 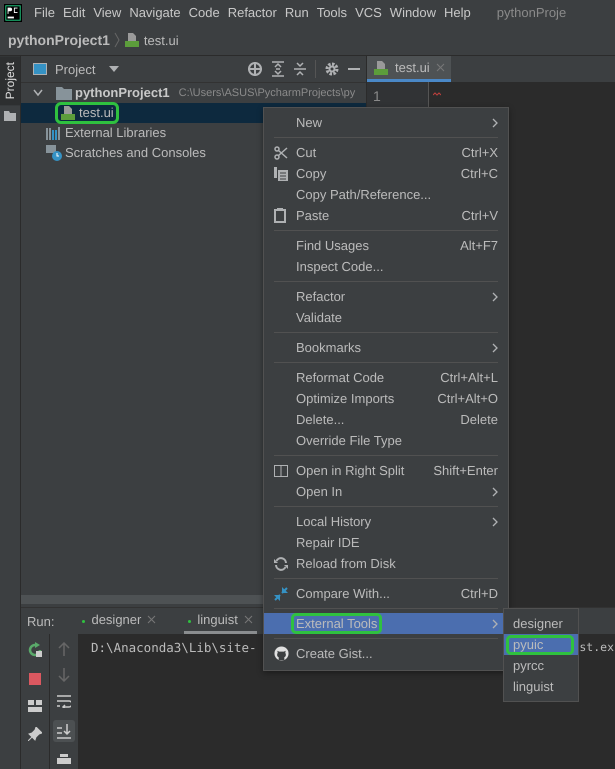 I want to click on print-icon, so click(x=64, y=759).